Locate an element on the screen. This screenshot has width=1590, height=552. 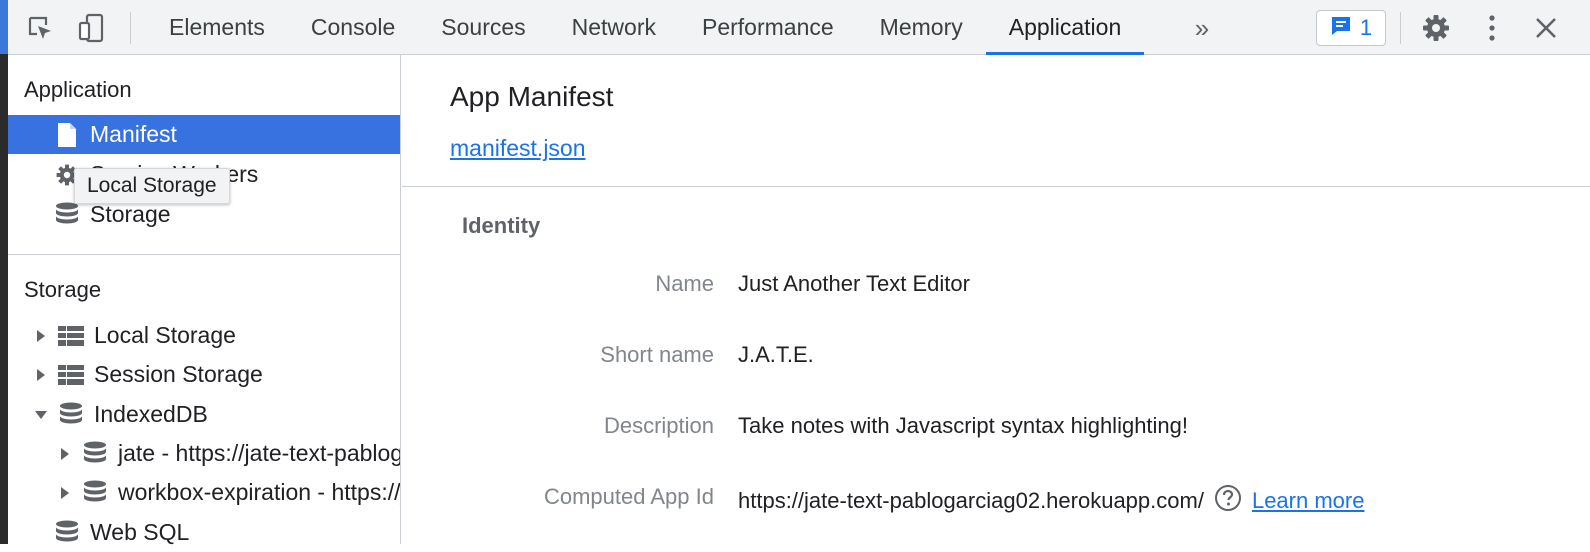
sidebar-section-storage: Storage is located at coordinates (63, 289).